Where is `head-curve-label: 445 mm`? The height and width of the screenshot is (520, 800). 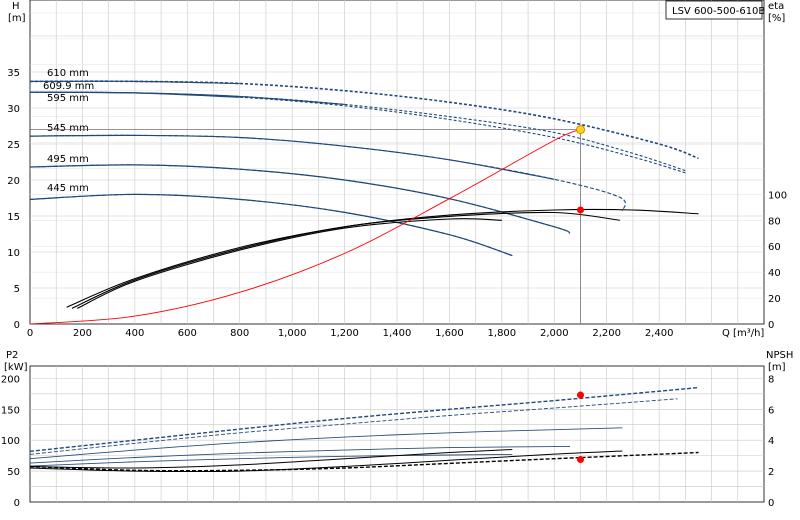 head-curve-label: 445 mm is located at coordinates (68, 188).